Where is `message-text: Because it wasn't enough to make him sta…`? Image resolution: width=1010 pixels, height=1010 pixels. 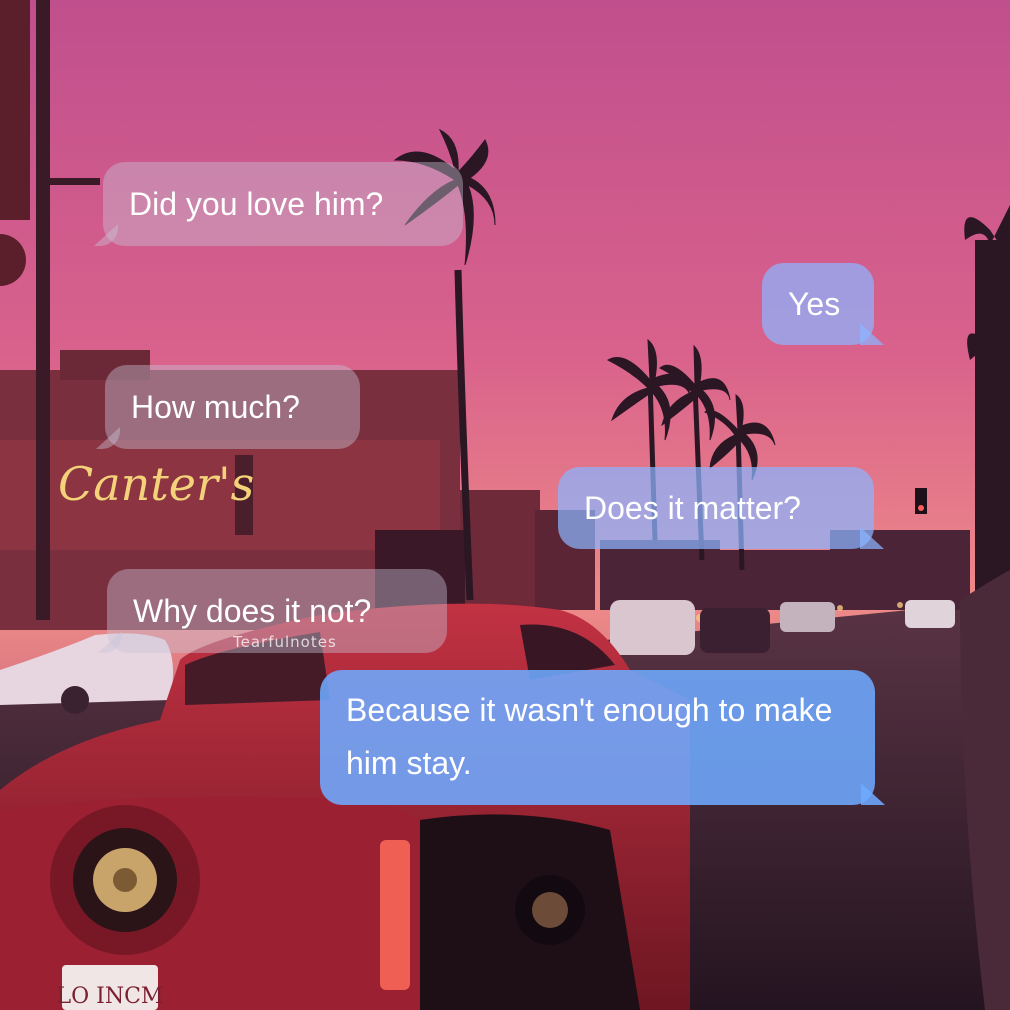
message-text: Because it wasn't enough to make him sta… is located at coordinates (589, 736).